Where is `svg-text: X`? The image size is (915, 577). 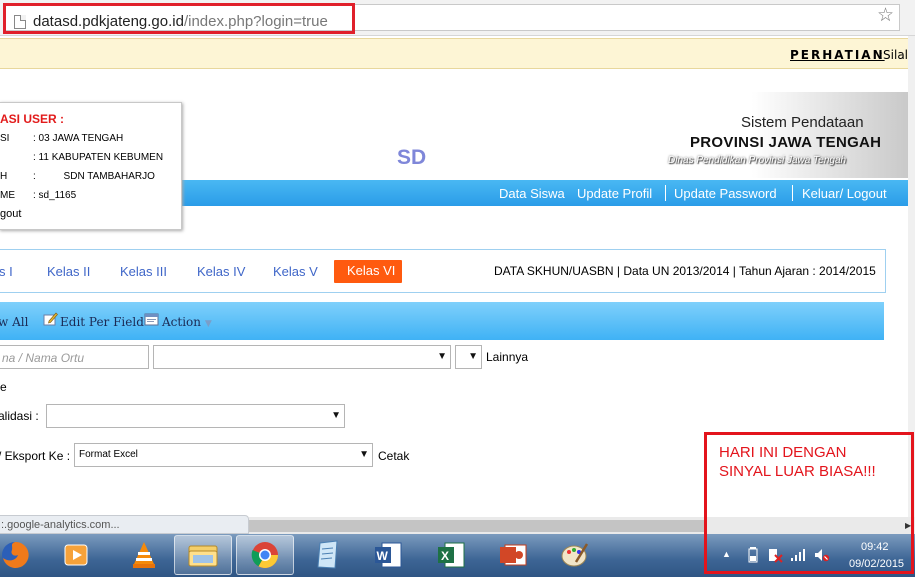
svg-text: X is located at coordinates (445, 556).